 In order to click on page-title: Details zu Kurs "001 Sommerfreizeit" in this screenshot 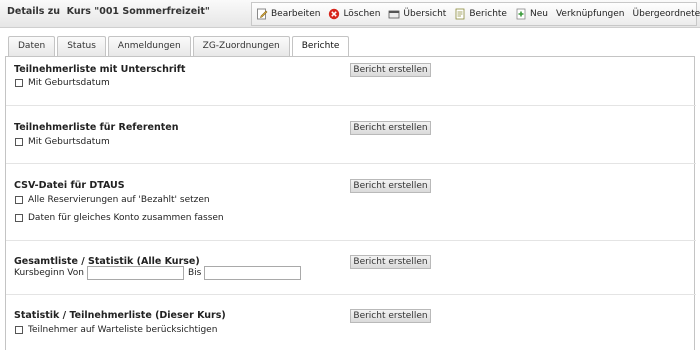, I will do `click(108, 11)`.